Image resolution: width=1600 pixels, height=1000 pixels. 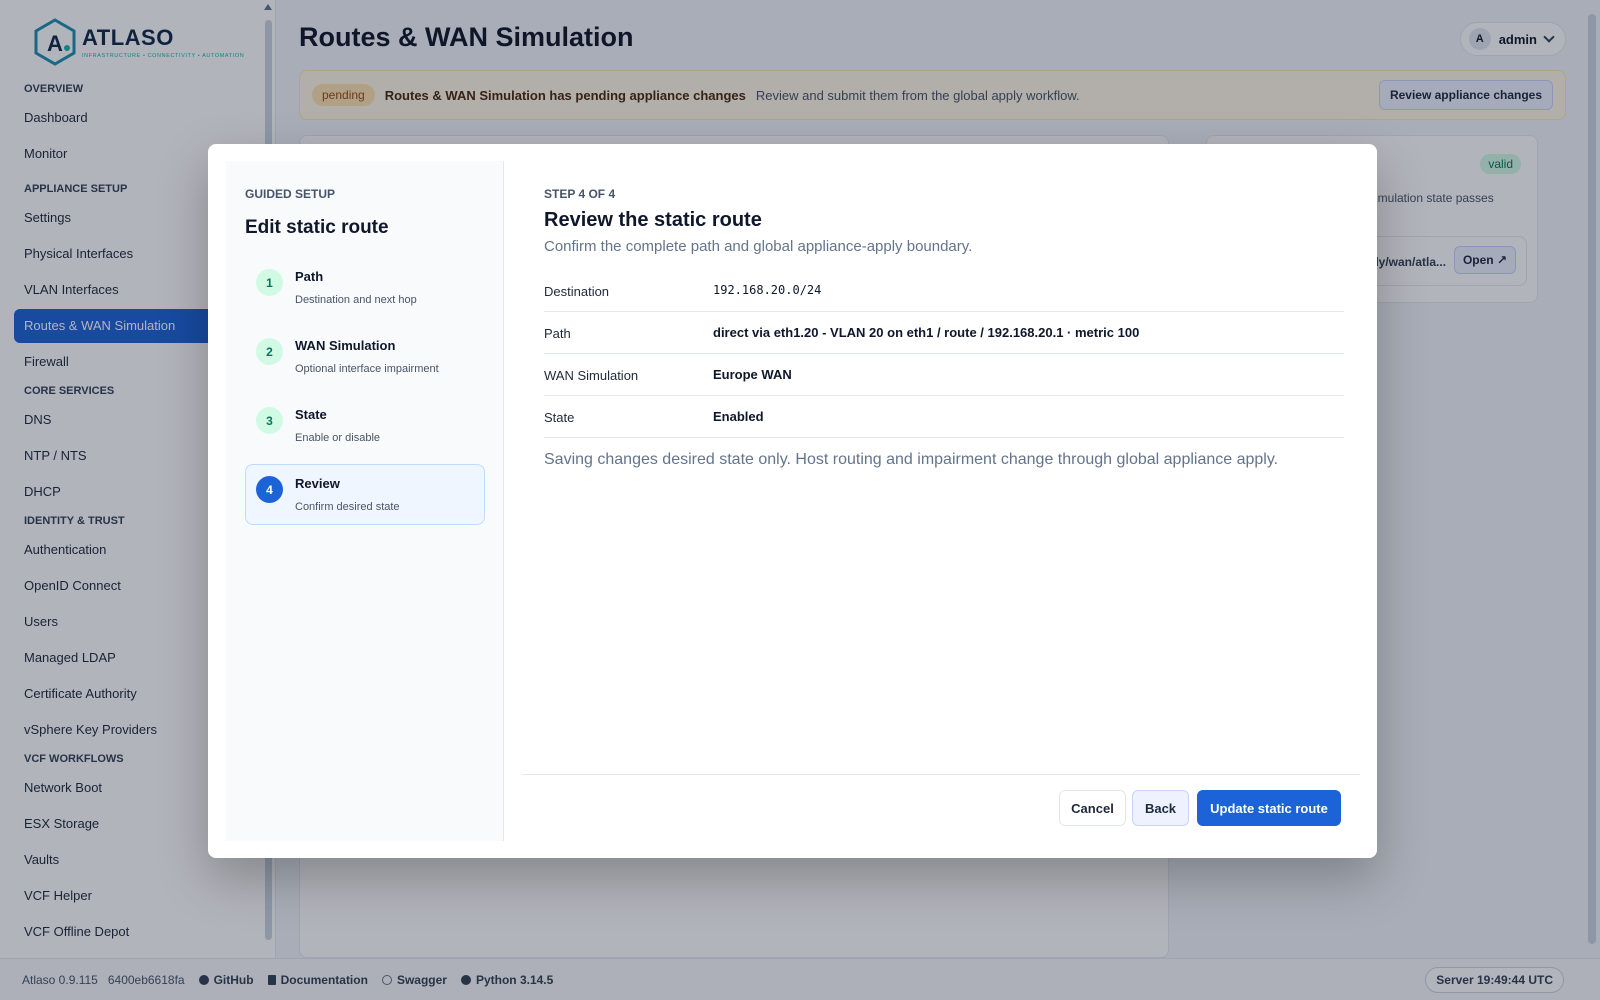 I want to click on back-button: Back, so click(x=1160, y=808).